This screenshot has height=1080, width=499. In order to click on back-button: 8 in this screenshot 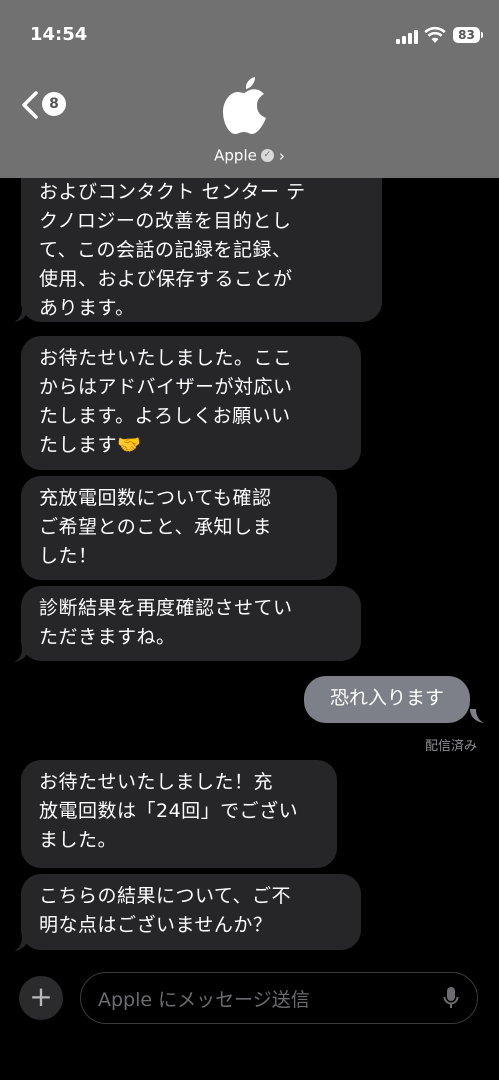, I will do `click(44, 105)`.